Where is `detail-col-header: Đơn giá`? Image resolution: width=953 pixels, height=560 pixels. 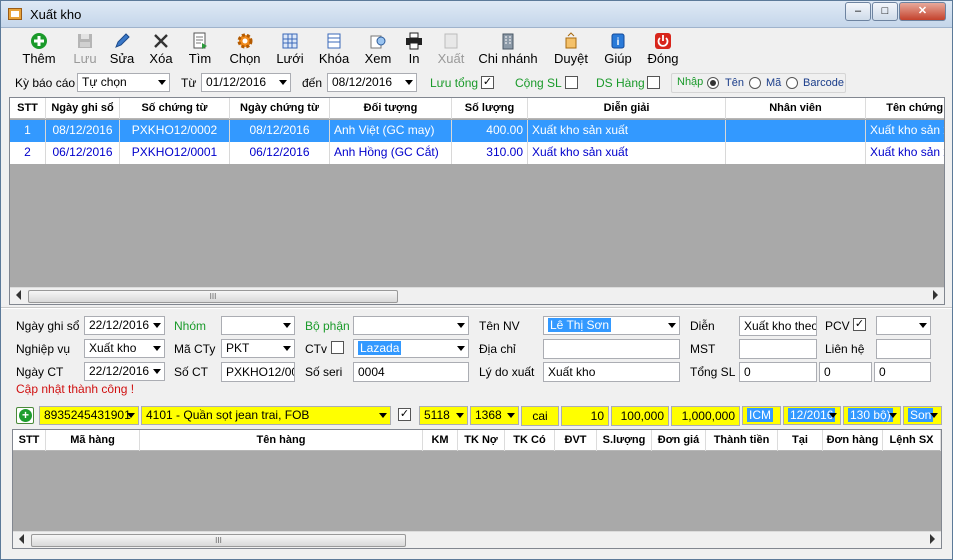 detail-col-header: Đơn giá is located at coordinates (679, 440).